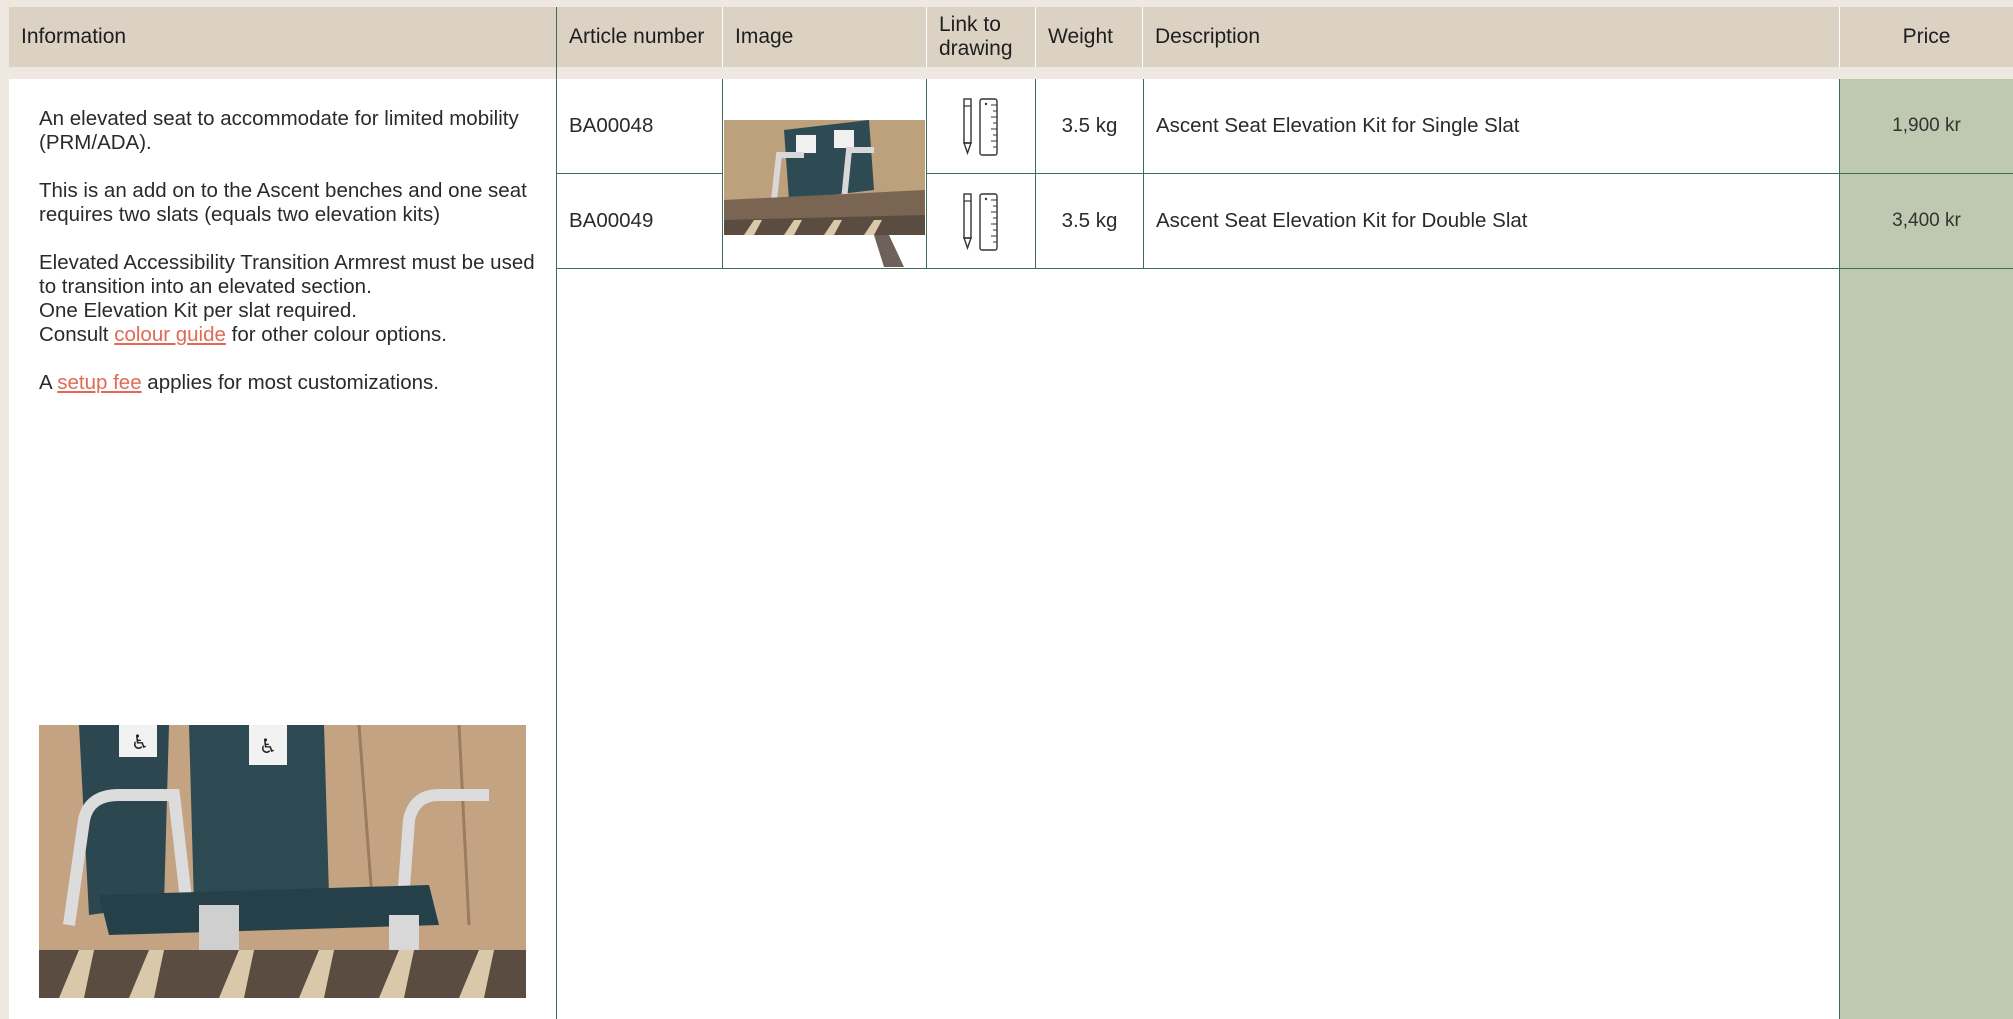  What do you see at coordinates (198, 310) in the screenshot?
I see `info-text: One Elevation Kit per slat required.` at bounding box center [198, 310].